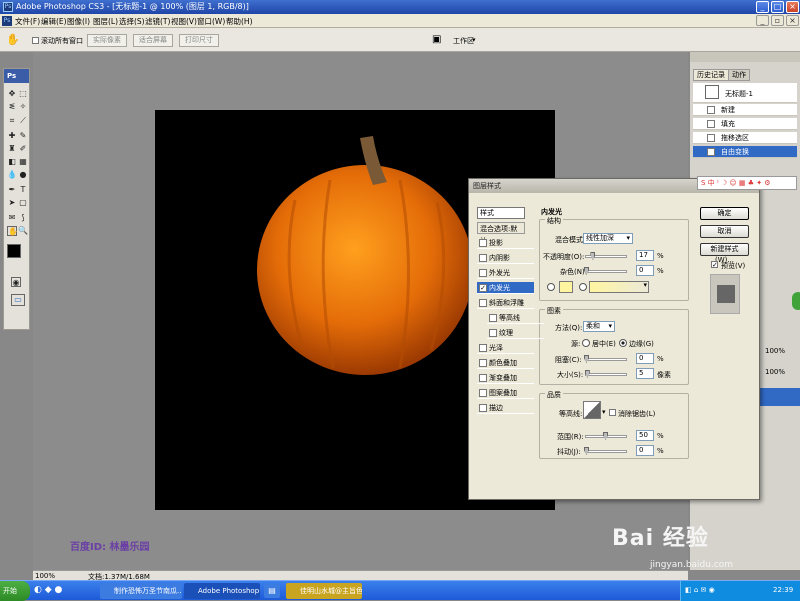 The width and height of the screenshot is (800, 601). What do you see at coordinates (605, 451) in the screenshot?
I see `jitter-slider` at bounding box center [605, 451].